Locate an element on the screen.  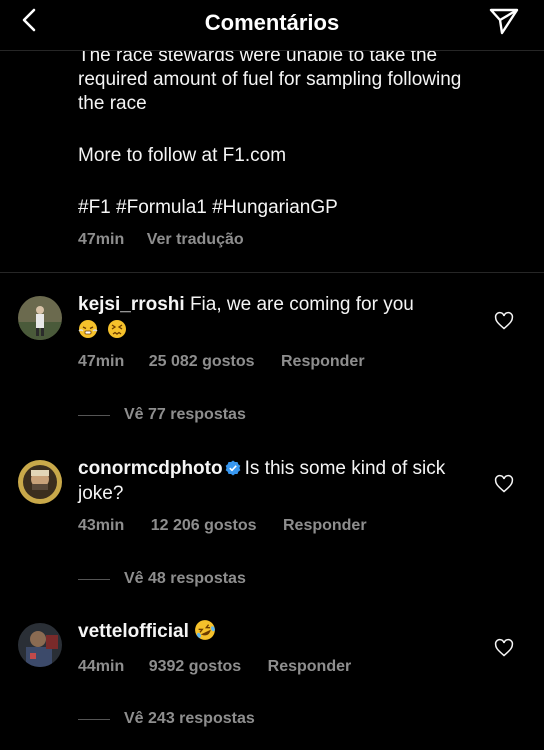
comment-likes: 9392 gostos is located at coordinates (195, 666).